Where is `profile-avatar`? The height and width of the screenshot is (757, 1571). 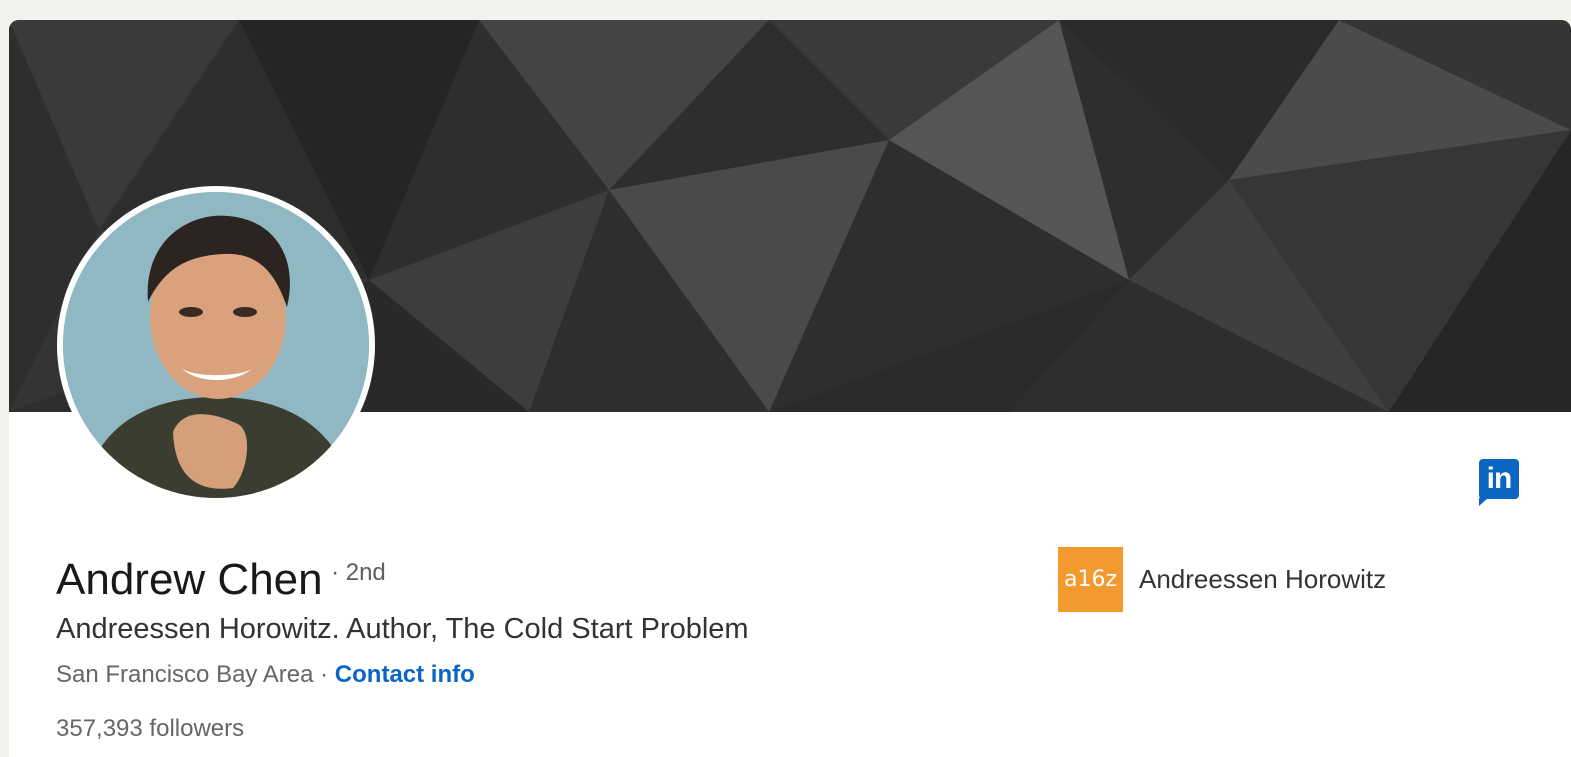 profile-avatar is located at coordinates (216, 345).